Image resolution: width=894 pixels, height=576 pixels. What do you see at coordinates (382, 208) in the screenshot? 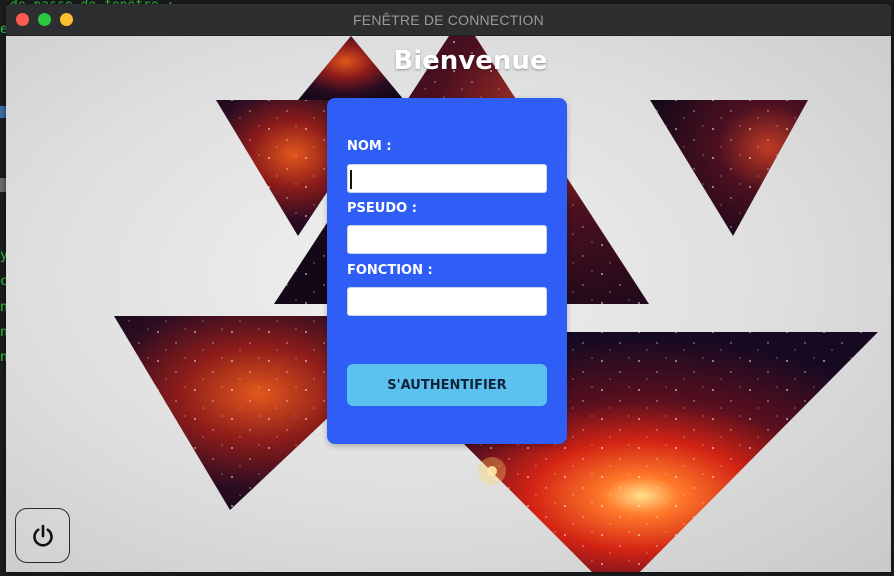
I see `pseudo-label: PSEUDO :` at bounding box center [382, 208].